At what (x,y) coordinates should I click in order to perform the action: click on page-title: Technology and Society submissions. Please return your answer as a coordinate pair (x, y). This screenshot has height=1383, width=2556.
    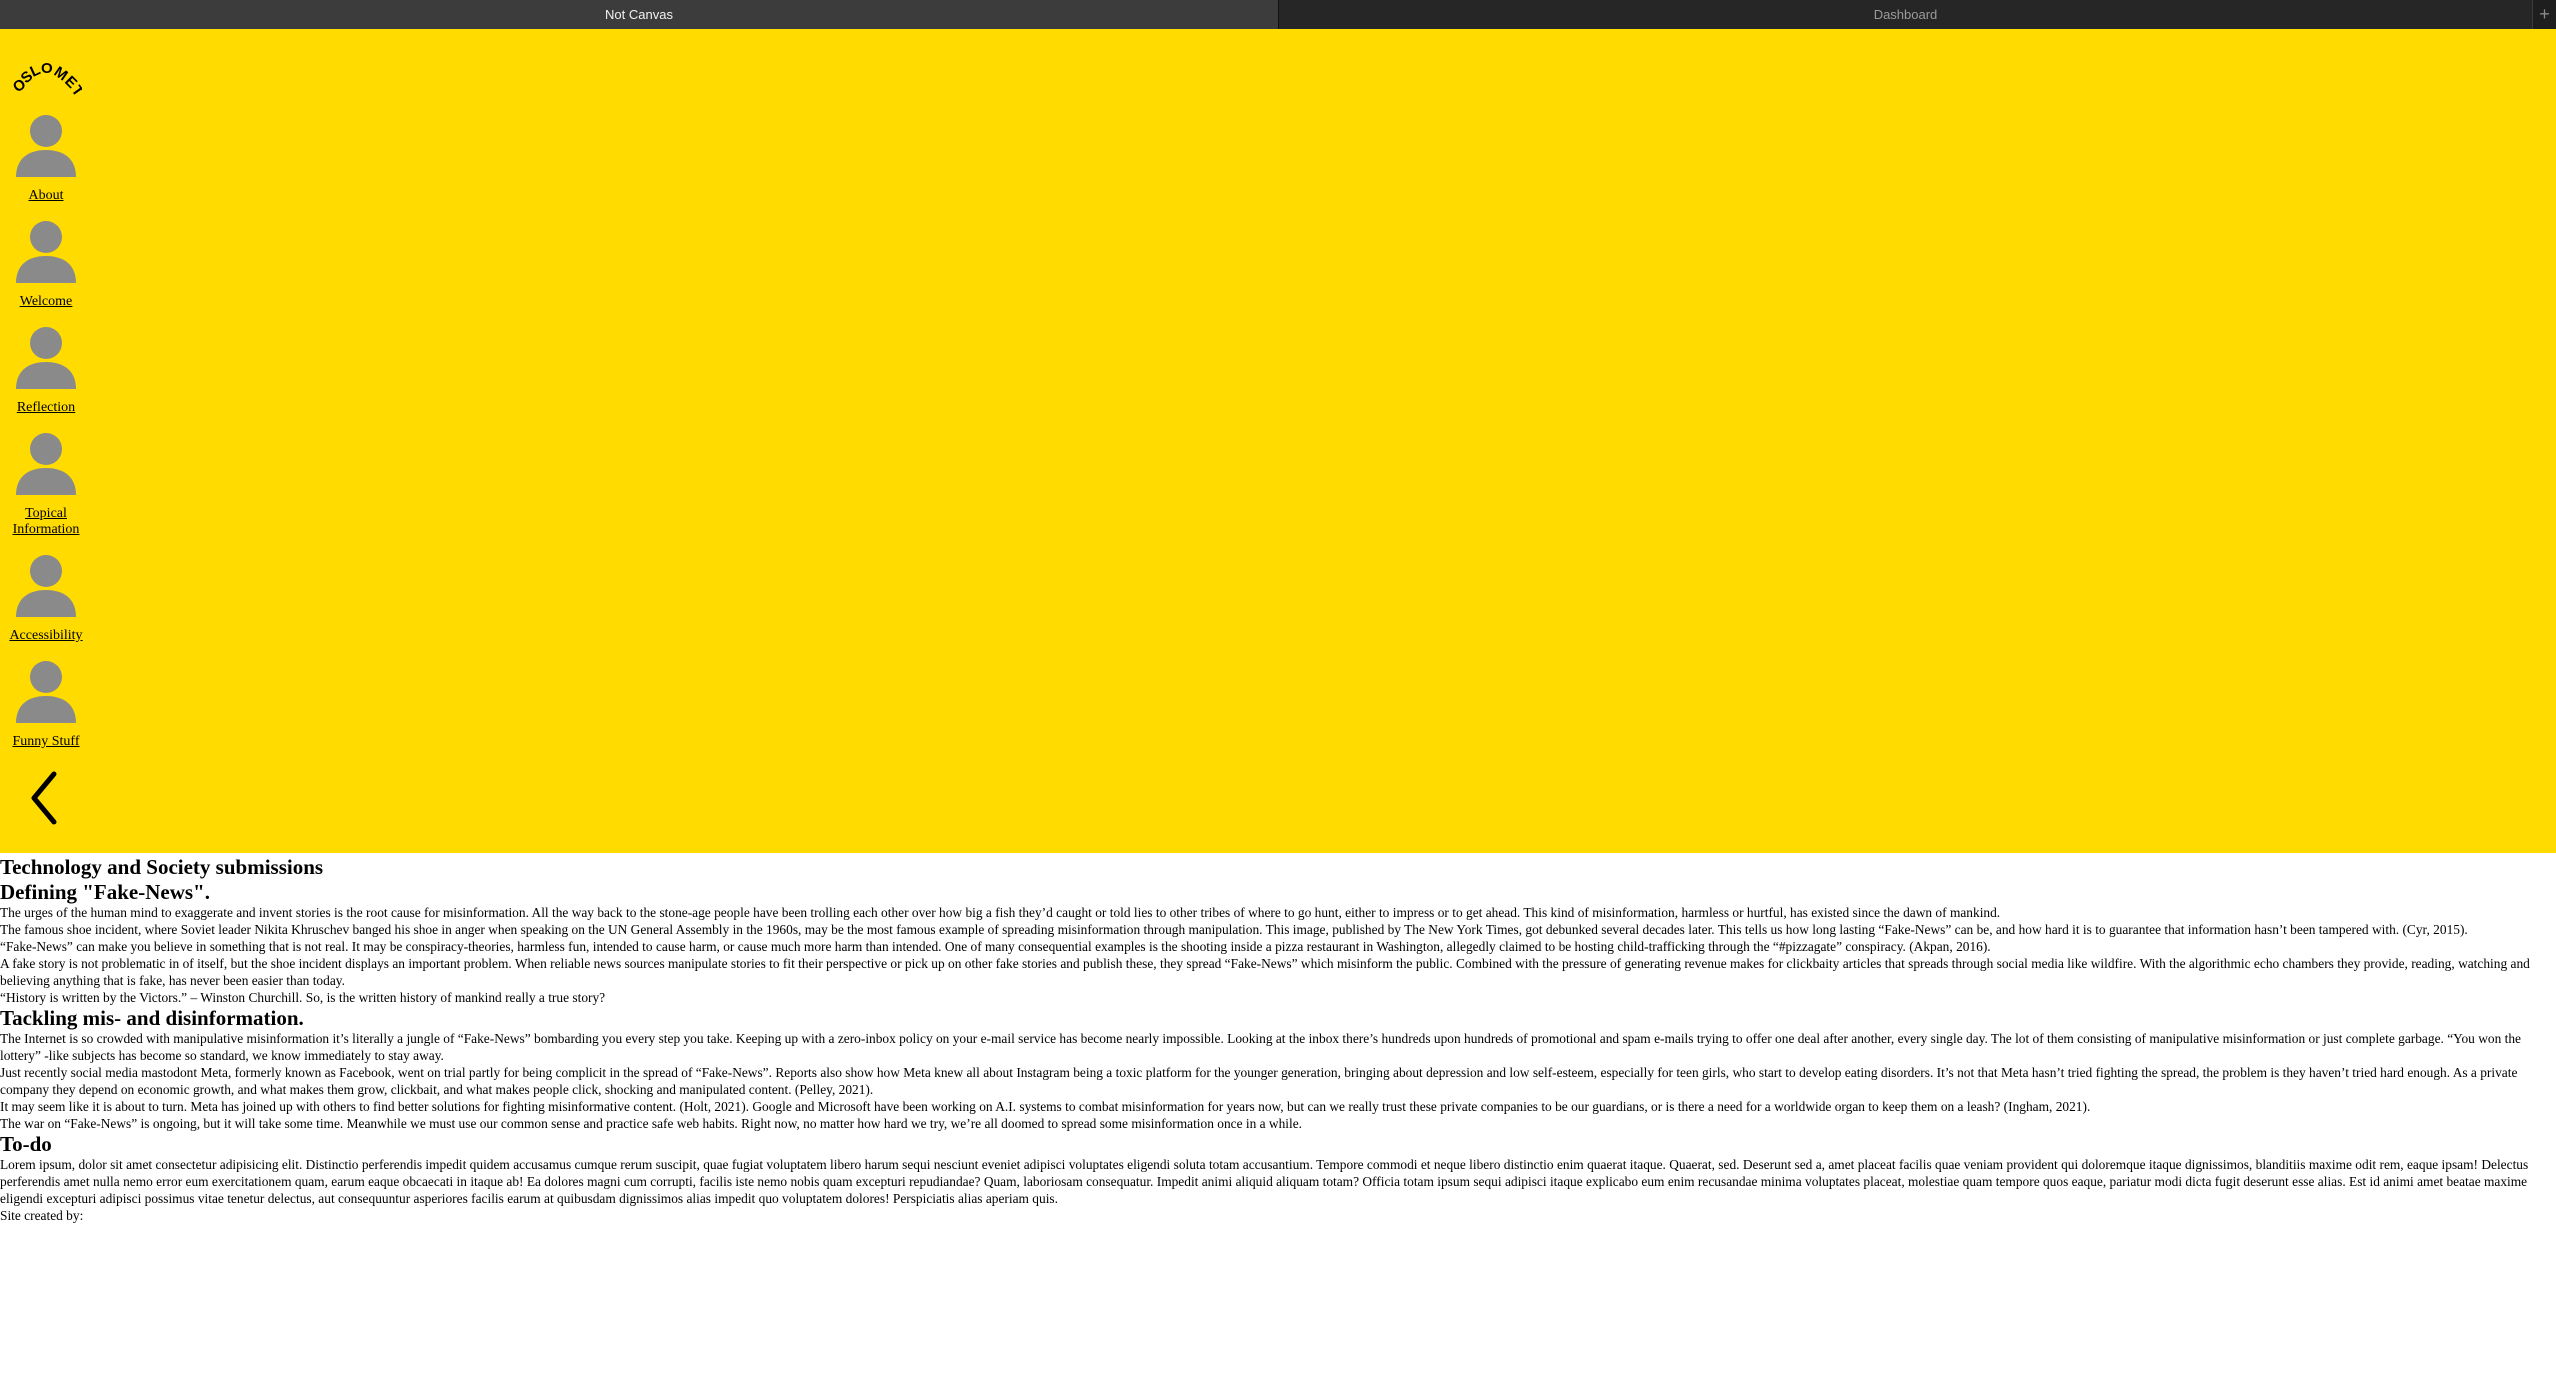
    Looking at the image, I should click on (162, 867).